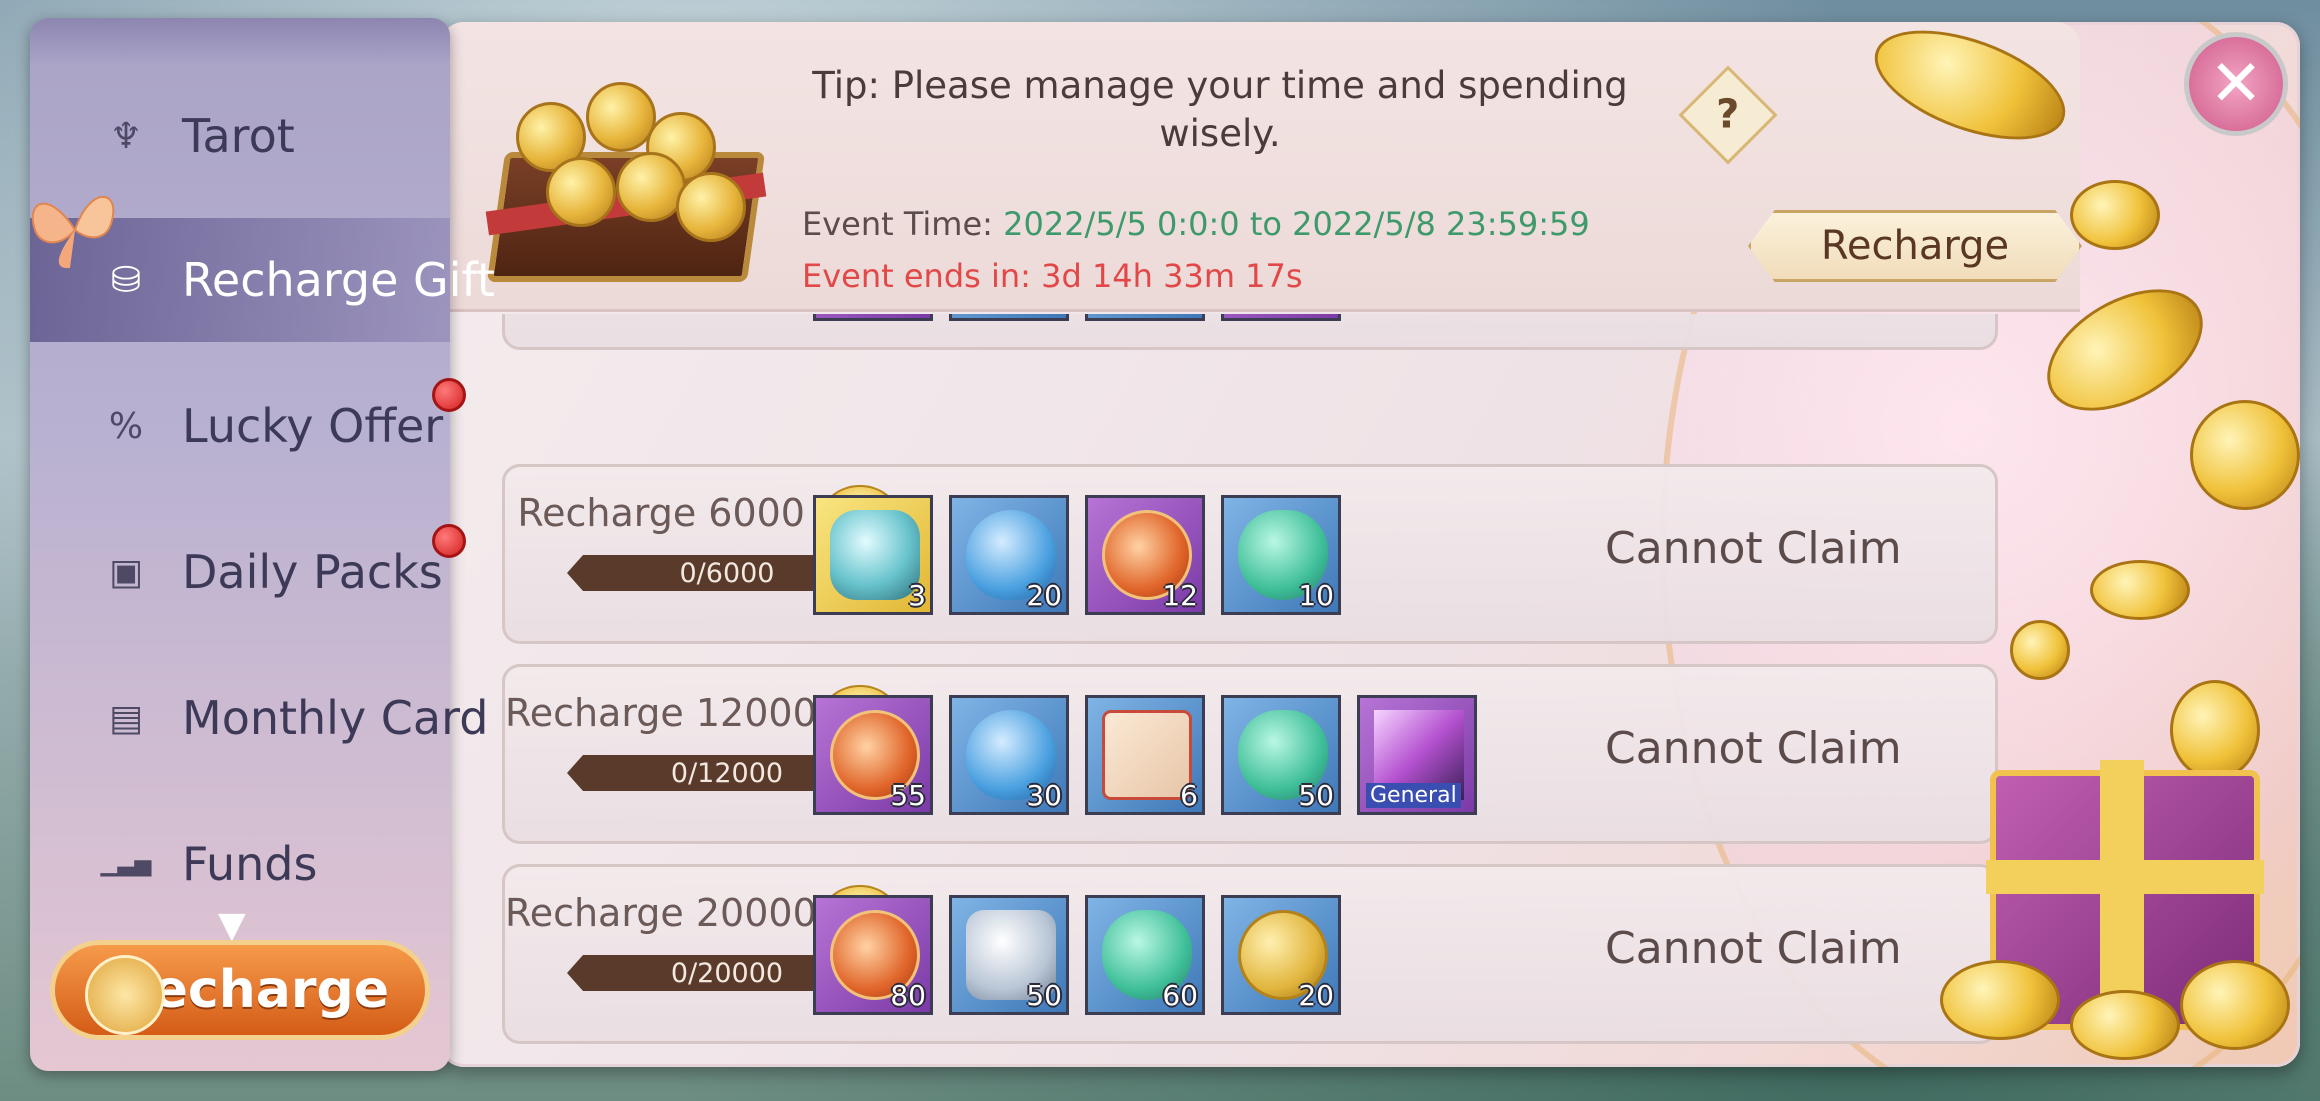  I want to click on close-icon: ✕, so click(2236, 84).